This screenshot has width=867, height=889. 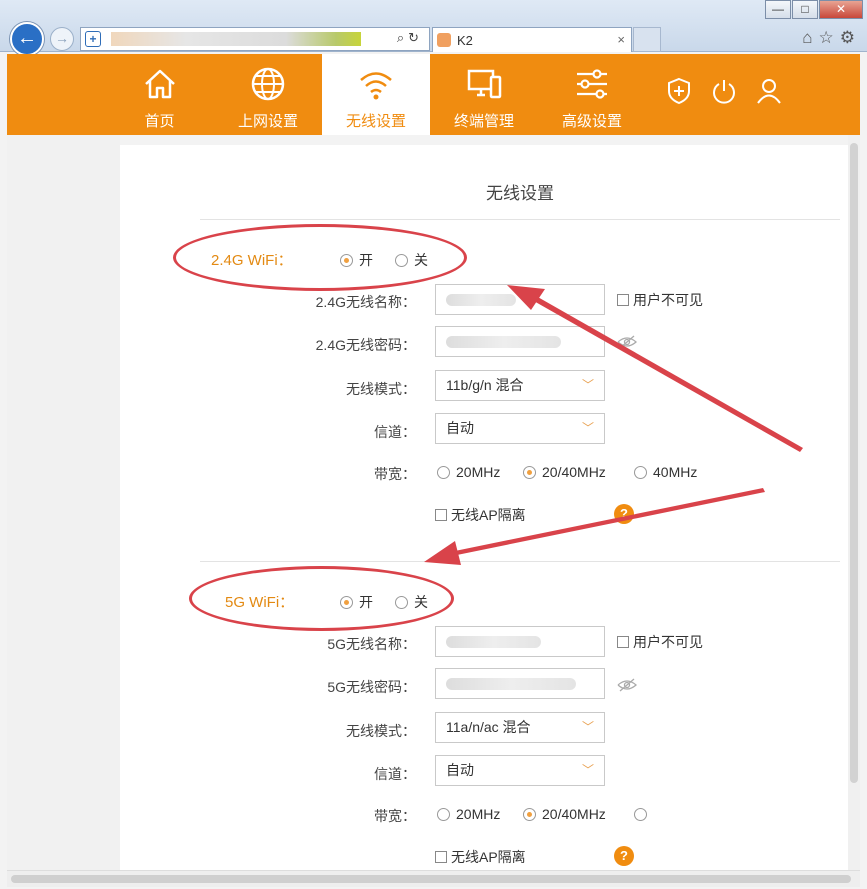 What do you see at coordinates (679, 91) in the screenshot?
I see `security-shield-icon` at bounding box center [679, 91].